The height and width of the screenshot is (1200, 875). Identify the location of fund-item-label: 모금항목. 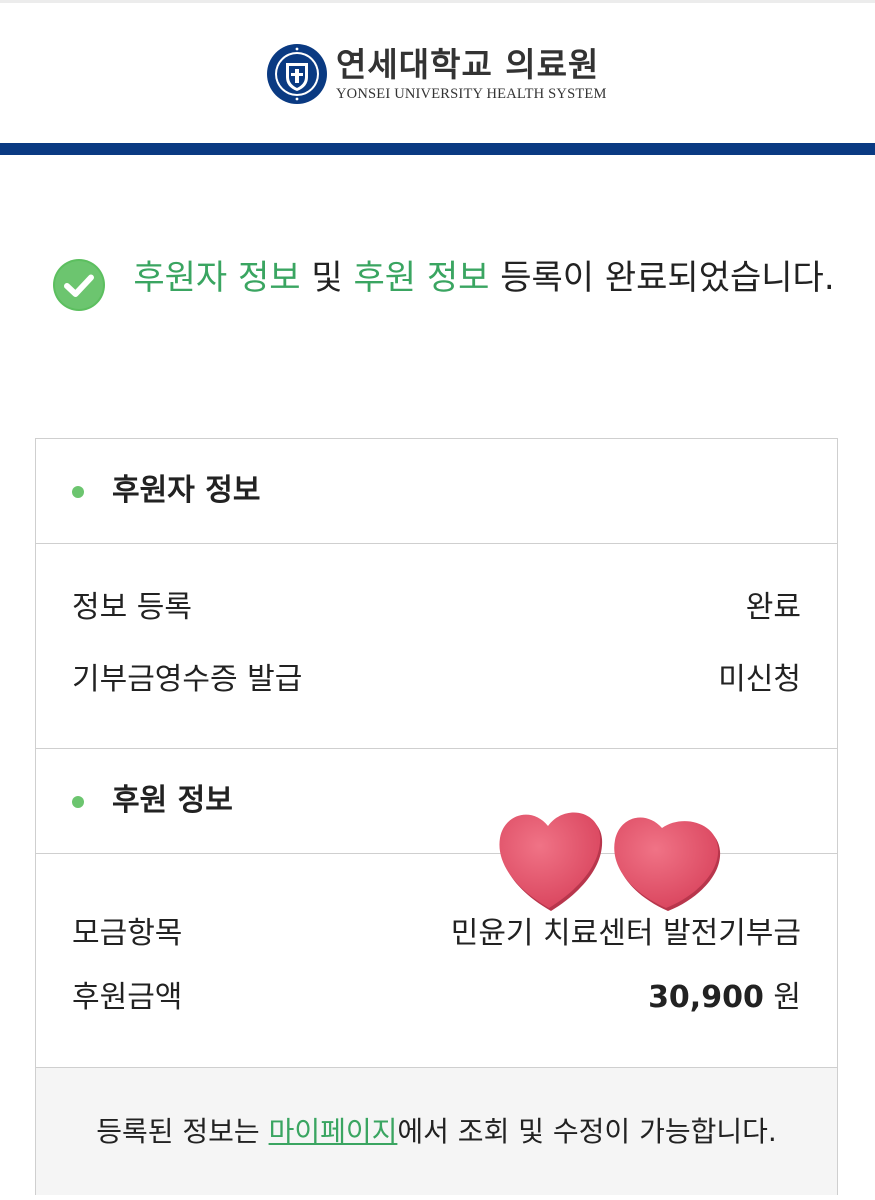
(127, 933).